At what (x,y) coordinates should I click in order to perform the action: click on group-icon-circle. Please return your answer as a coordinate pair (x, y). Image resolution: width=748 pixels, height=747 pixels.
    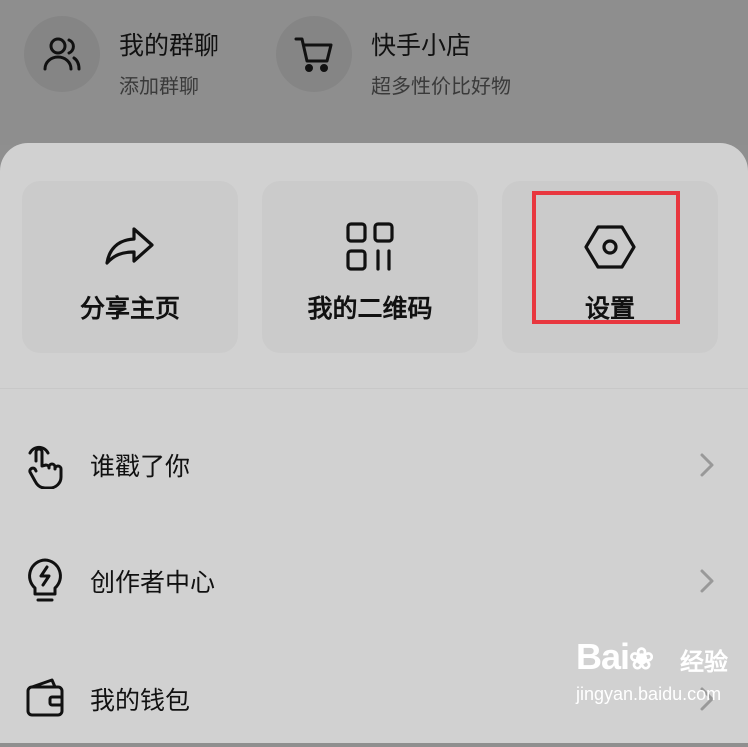
    Looking at the image, I should click on (62, 54).